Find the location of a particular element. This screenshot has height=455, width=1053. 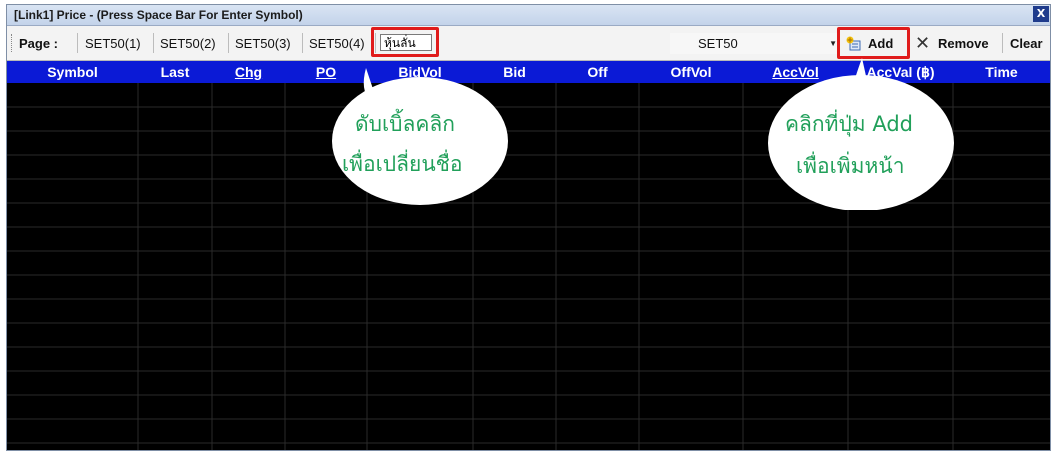

tab-set50-3: SET50(3) is located at coordinates (263, 43).